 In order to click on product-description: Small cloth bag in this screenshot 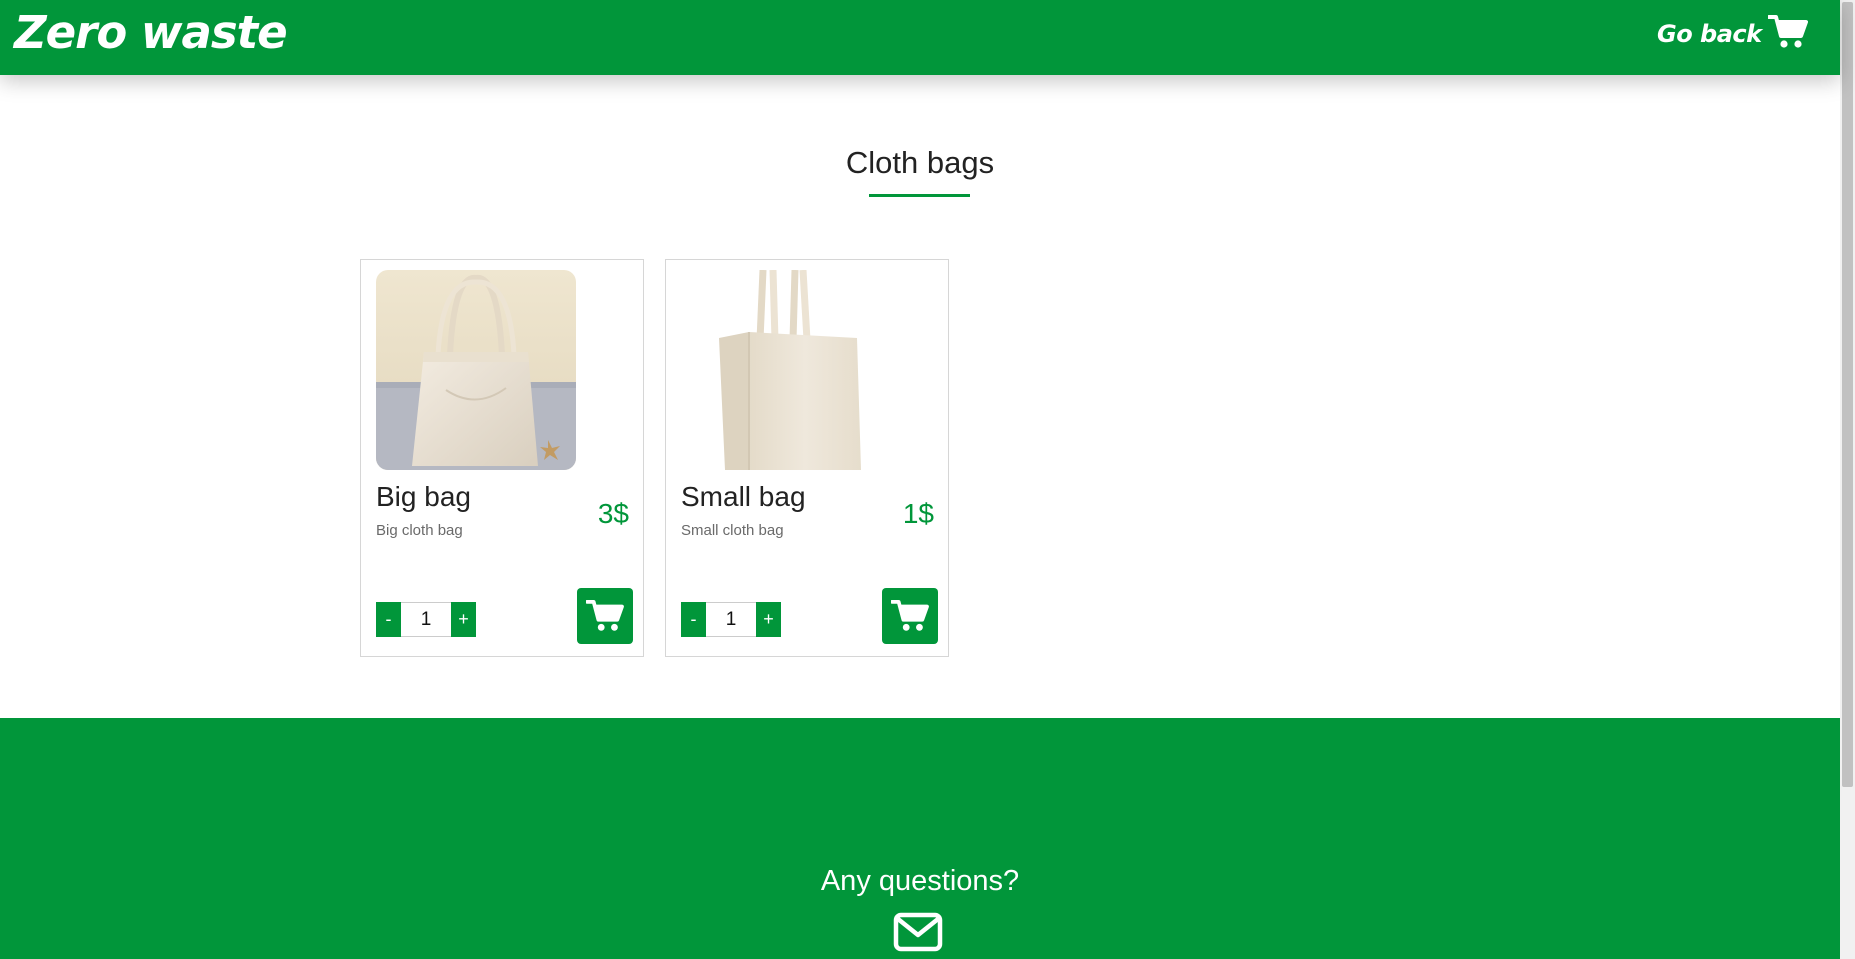, I will do `click(732, 530)`.